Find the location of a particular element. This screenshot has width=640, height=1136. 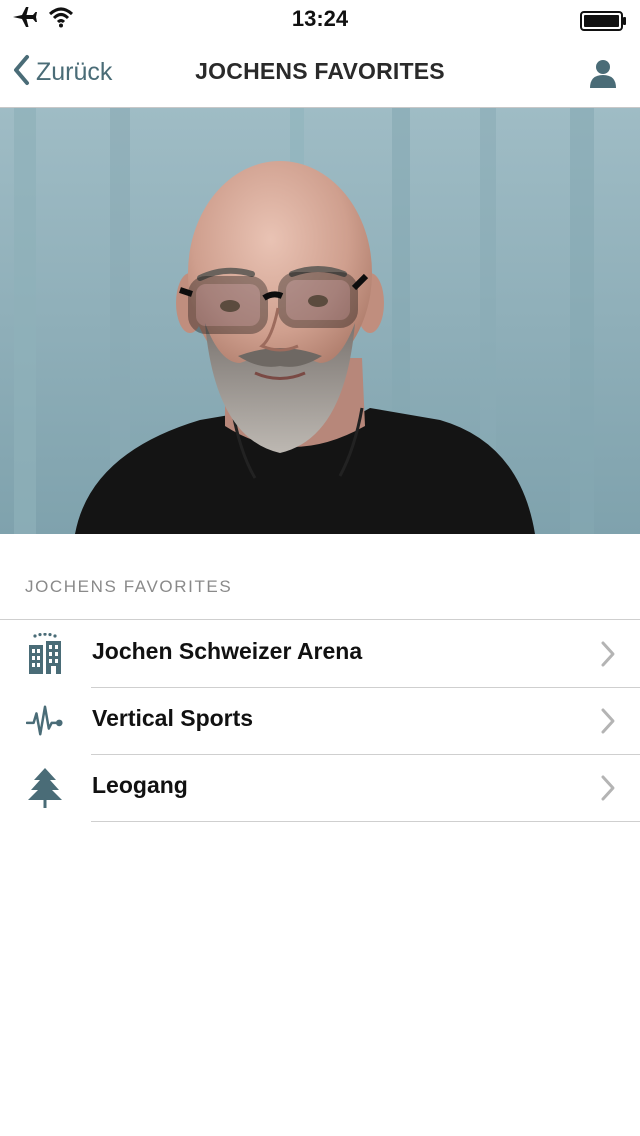

hotel-building-icon is located at coordinates (45, 653).